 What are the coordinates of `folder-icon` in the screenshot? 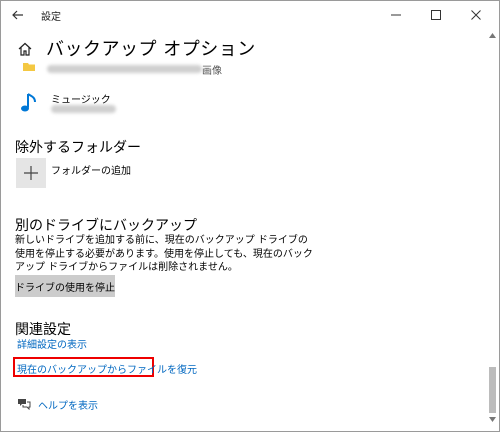 It's located at (29, 67).